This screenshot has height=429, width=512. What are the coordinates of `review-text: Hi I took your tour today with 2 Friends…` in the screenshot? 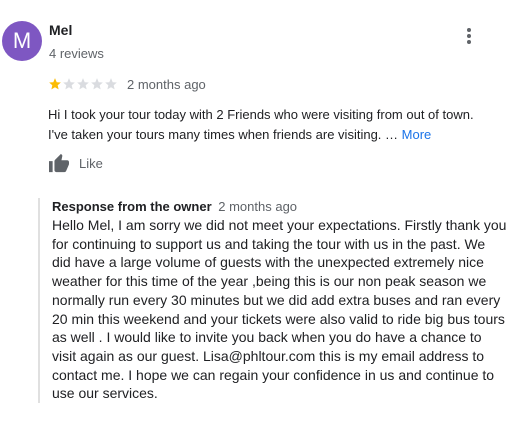 It's located at (268, 125).